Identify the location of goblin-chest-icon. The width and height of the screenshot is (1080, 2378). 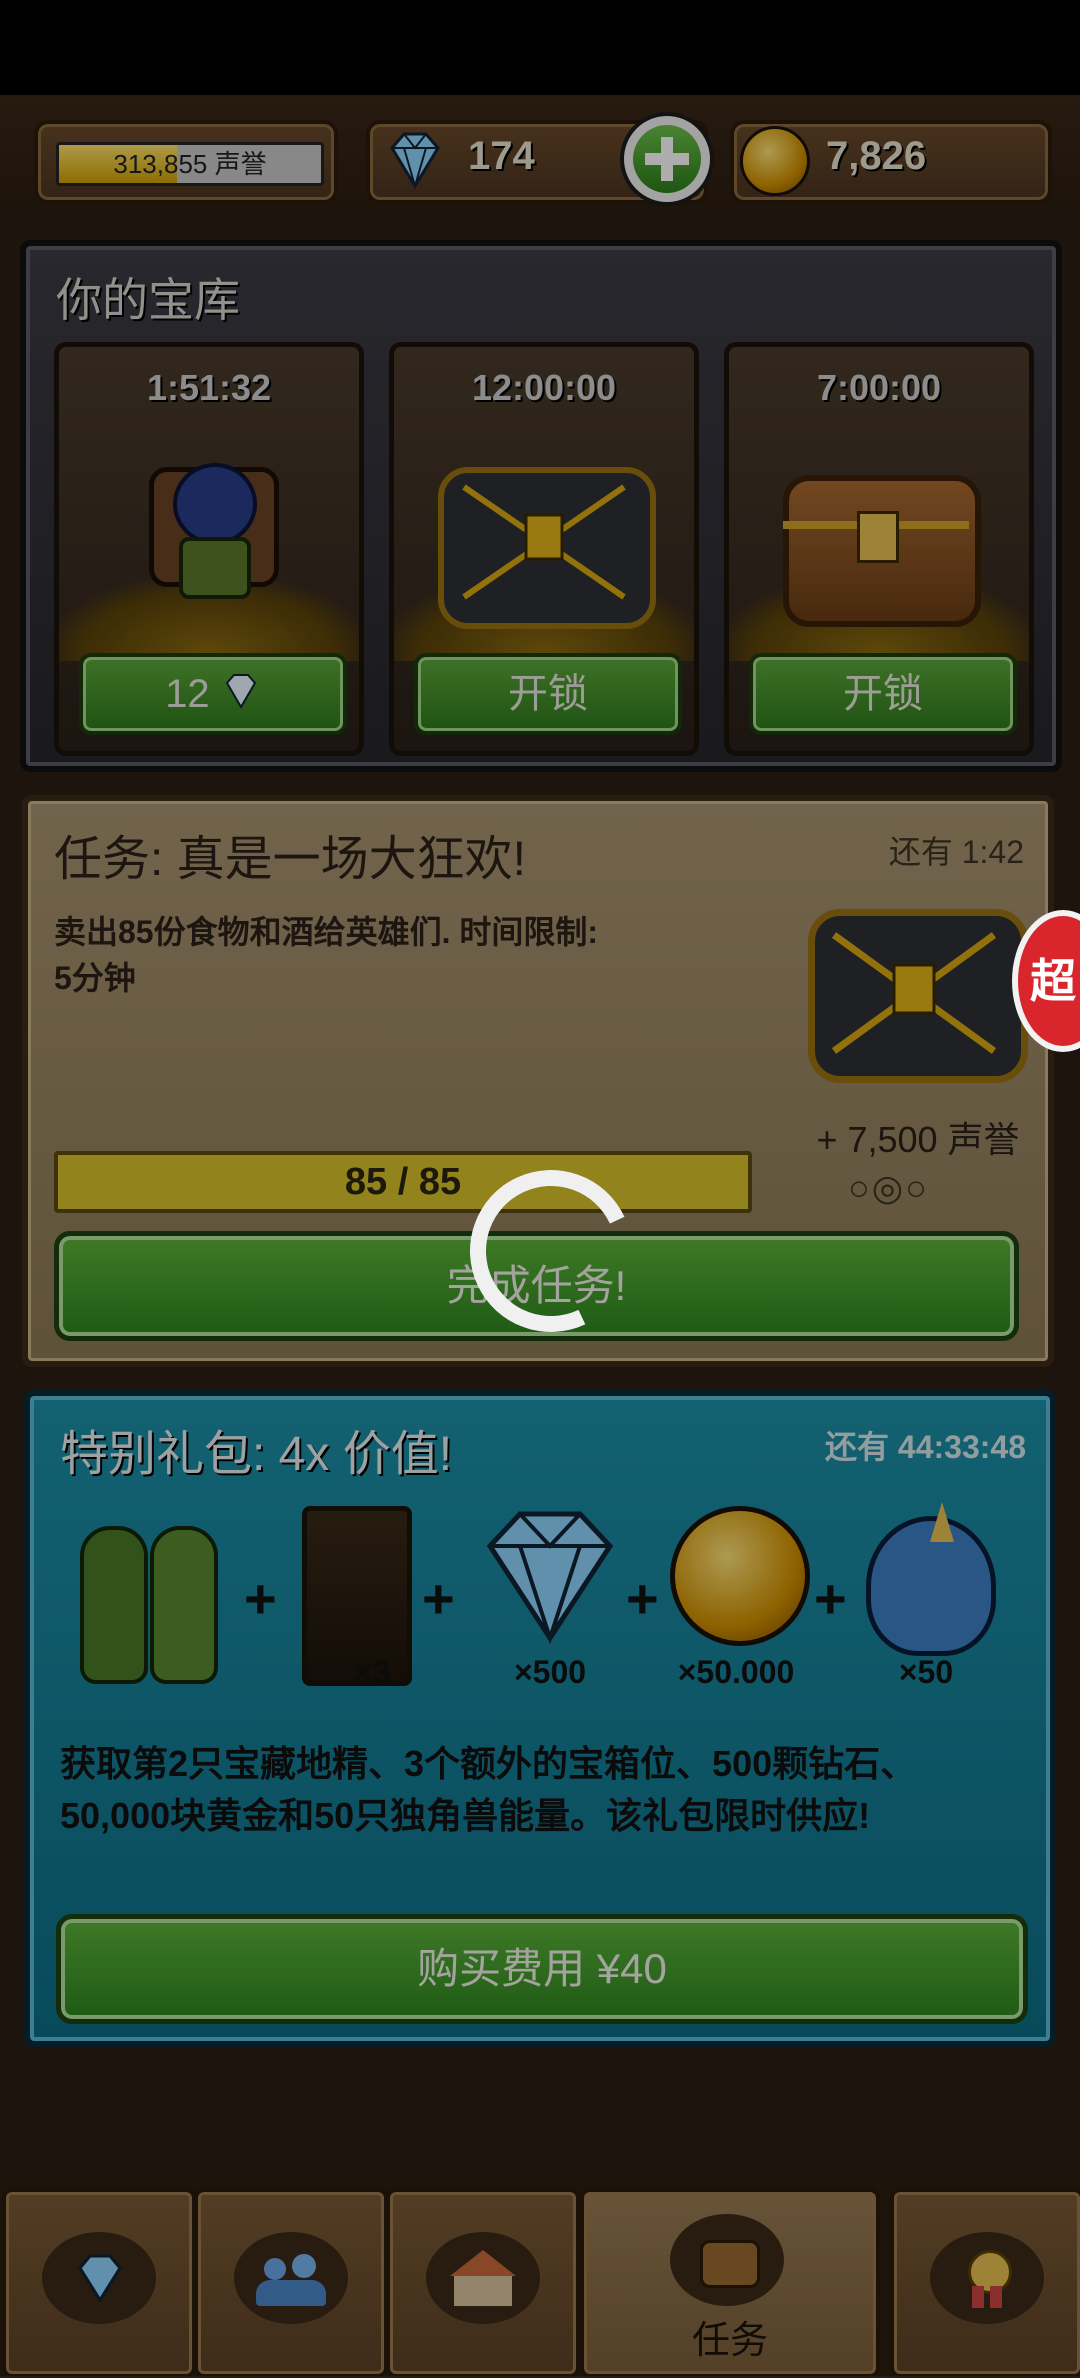
(209, 528).